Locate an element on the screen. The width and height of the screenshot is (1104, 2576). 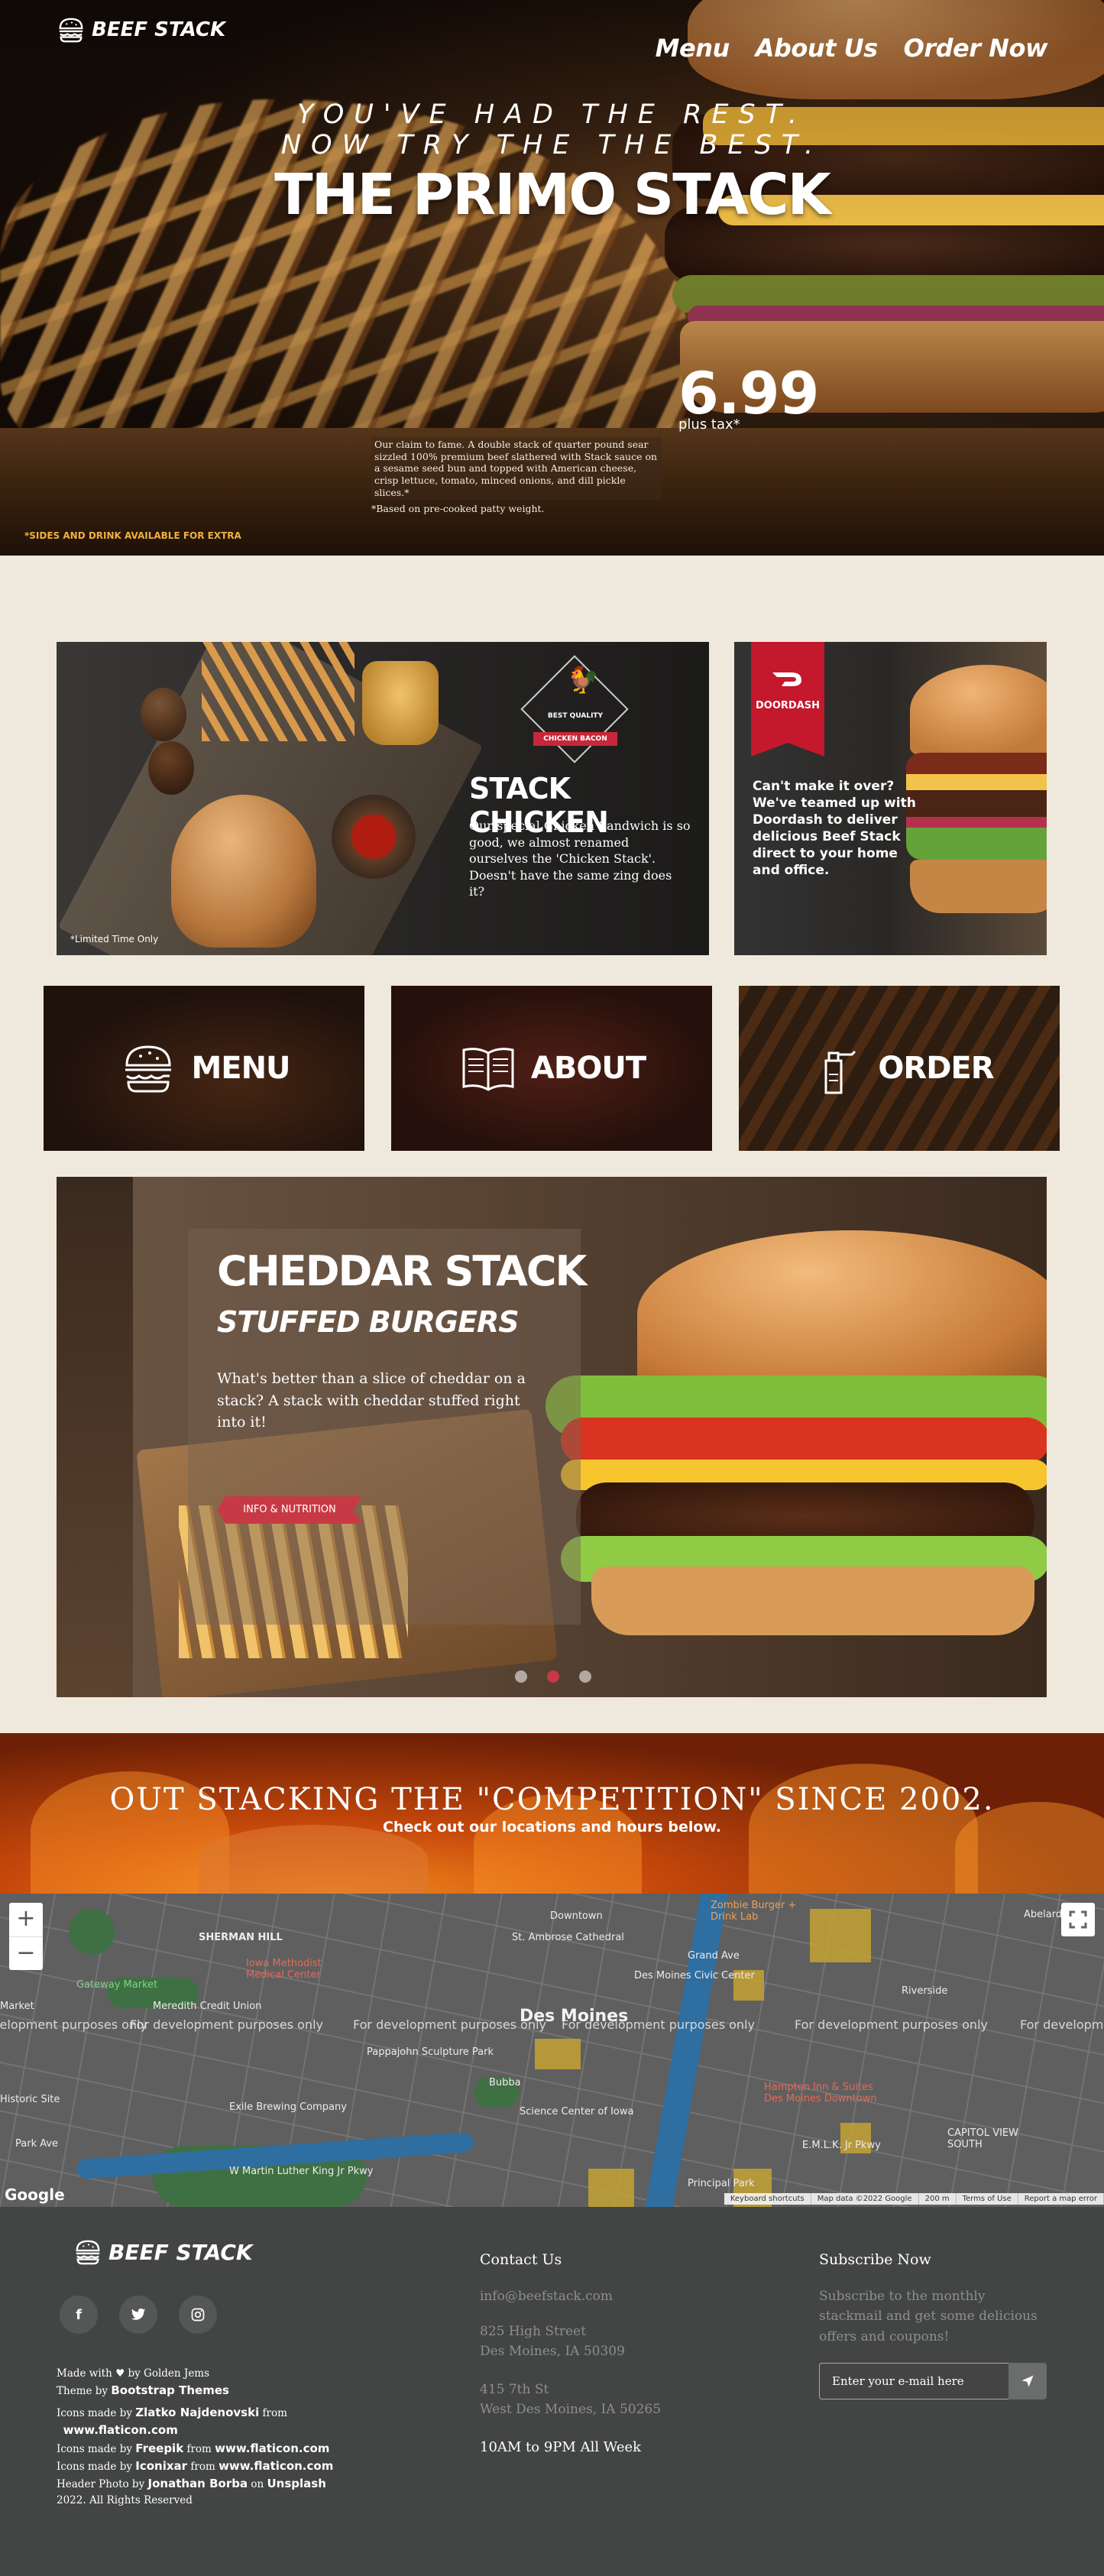
map-label: Pappajohn Sculpture Park is located at coordinates (431, 2052).